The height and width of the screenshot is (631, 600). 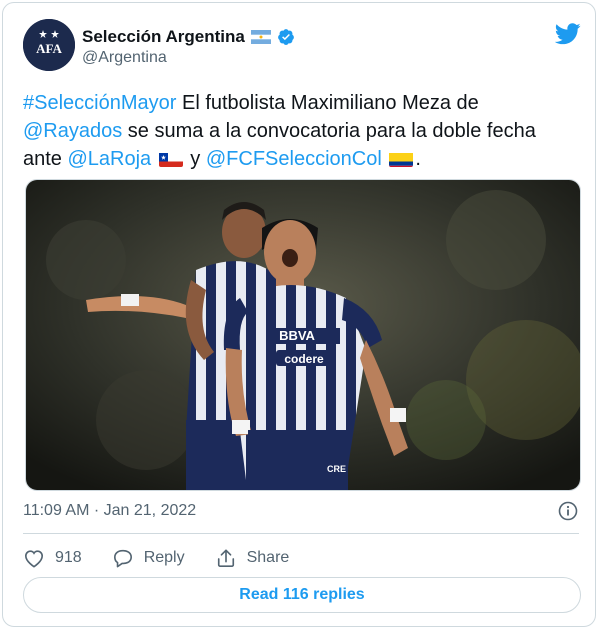 What do you see at coordinates (285, 37) in the screenshot?
I see `verified-badge-icon` at bounding box center [285, 37].